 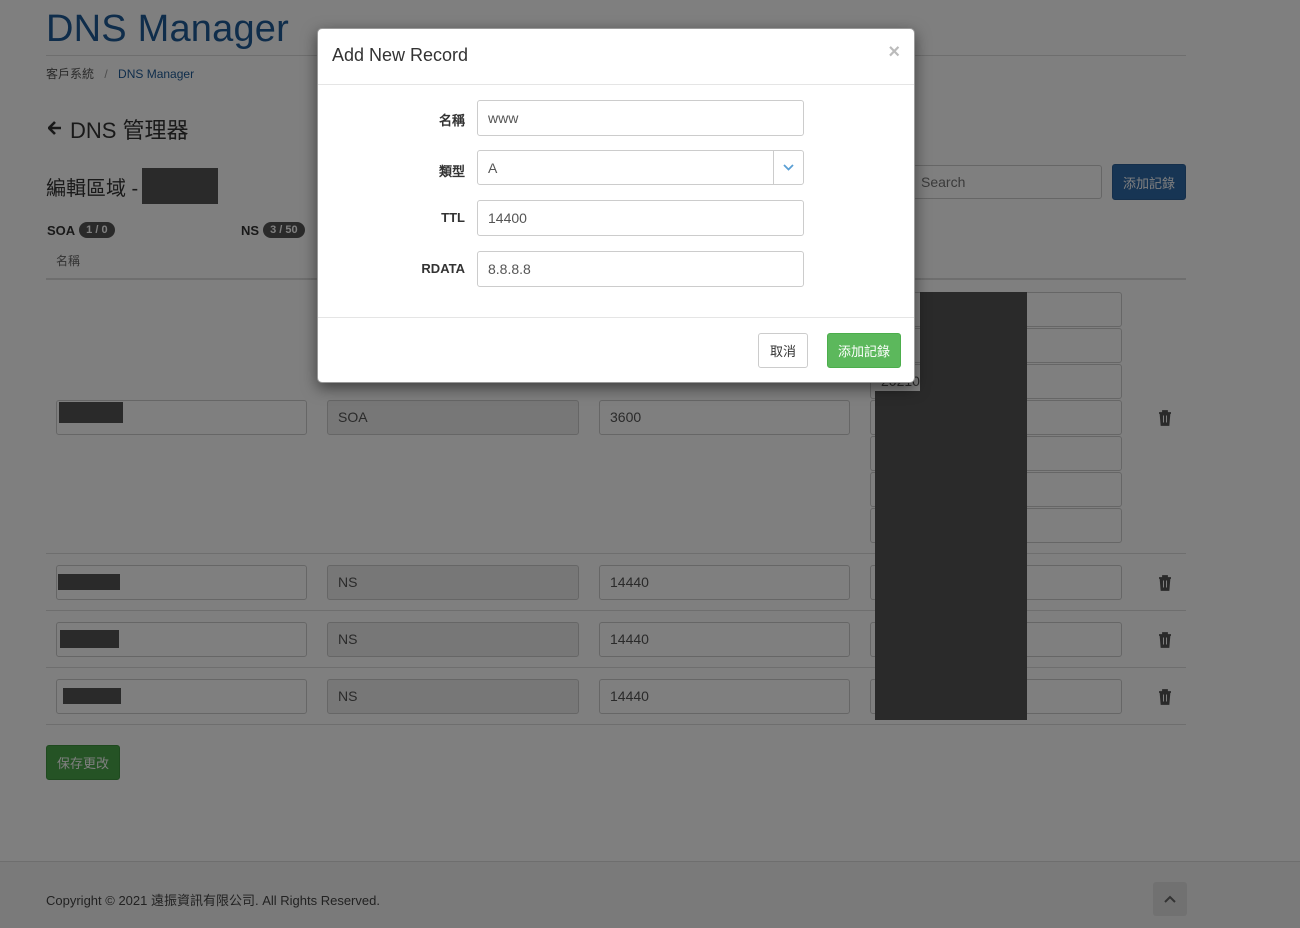 I want to click on name-input: www, so click(x=640, y=118).